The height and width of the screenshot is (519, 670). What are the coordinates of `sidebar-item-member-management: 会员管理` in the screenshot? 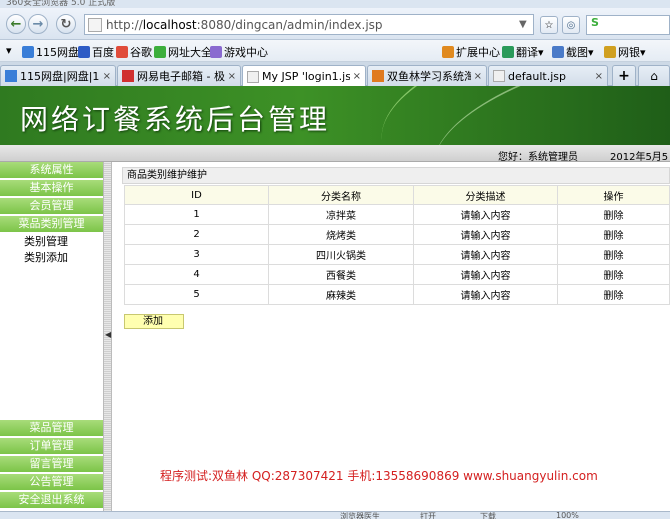 It's located at (51, 206).